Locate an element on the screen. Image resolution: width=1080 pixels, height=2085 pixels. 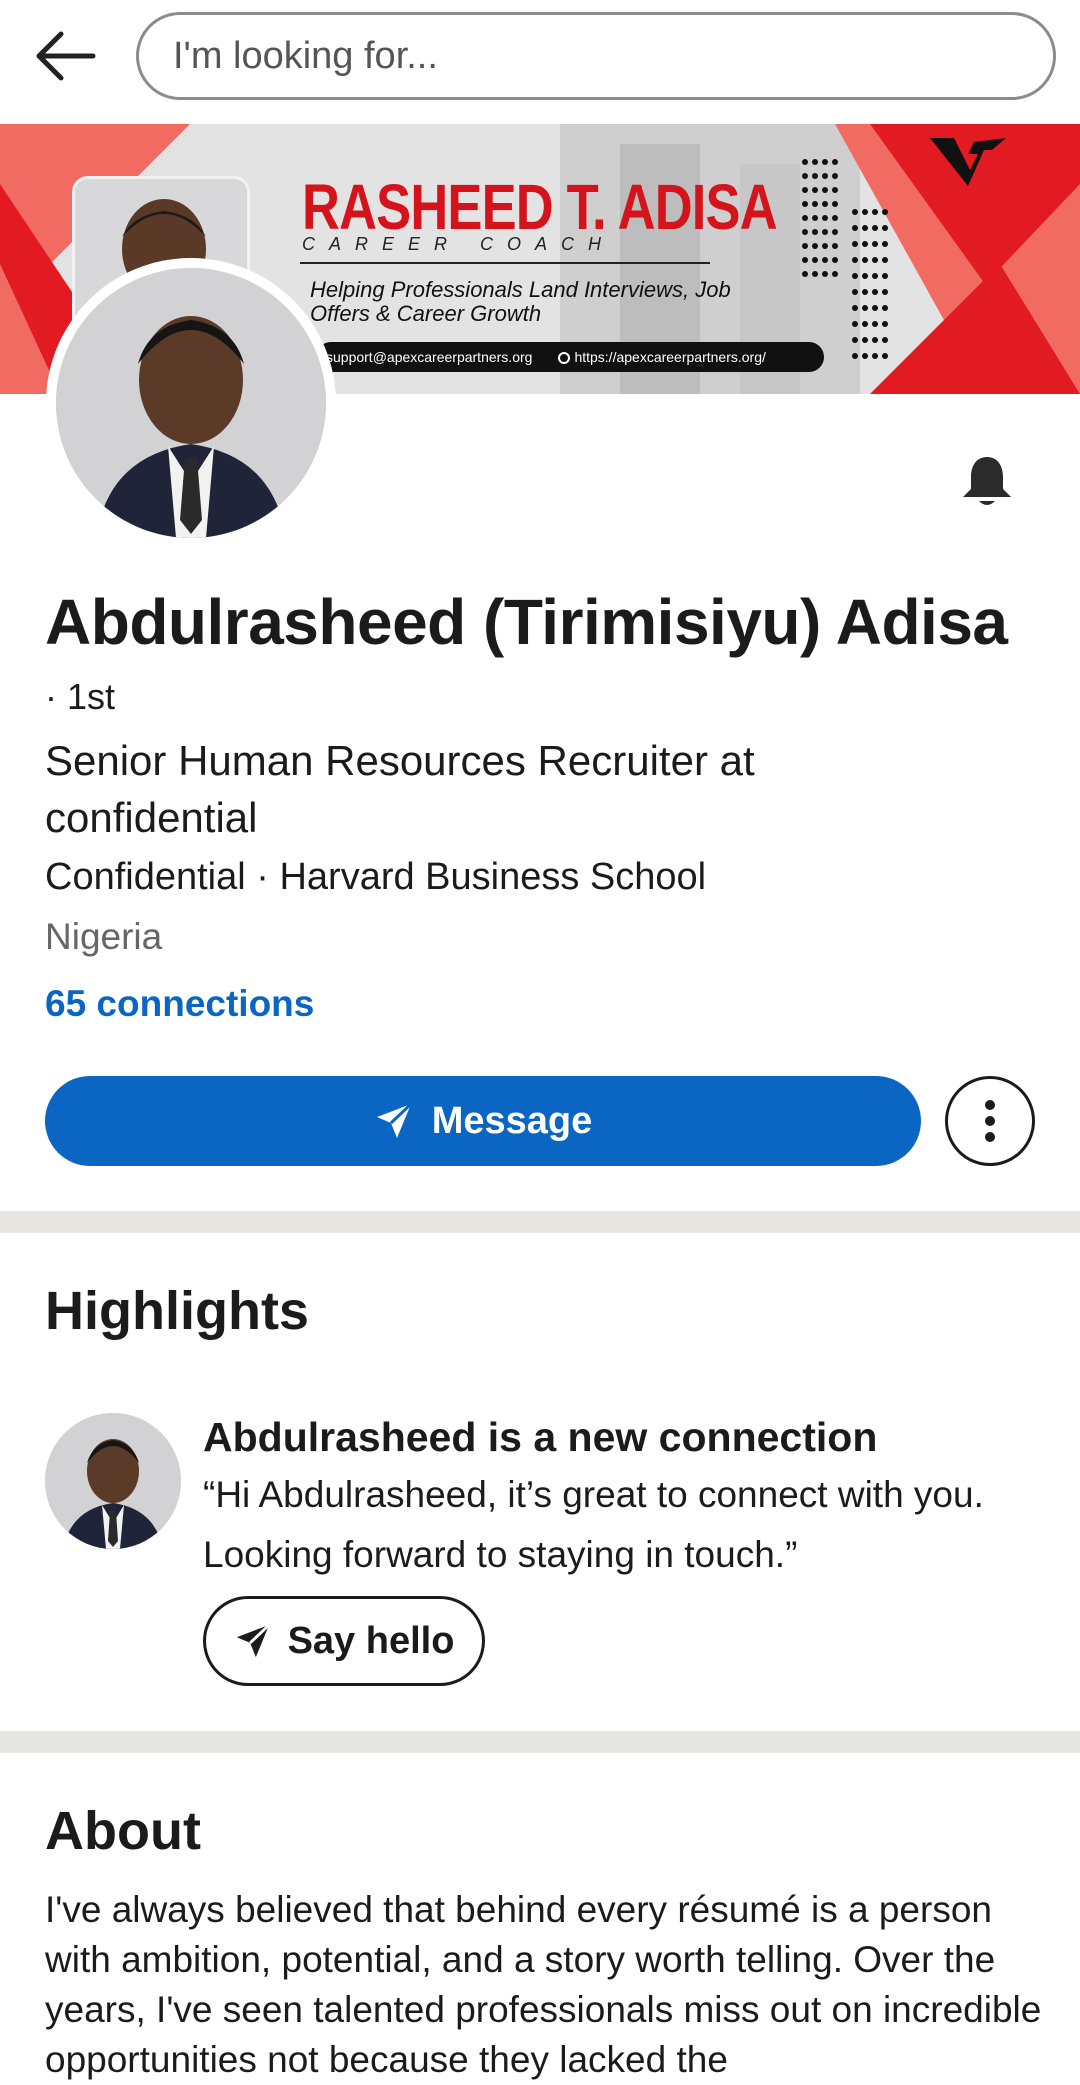
top-bar is located at coordinates (540, 62).